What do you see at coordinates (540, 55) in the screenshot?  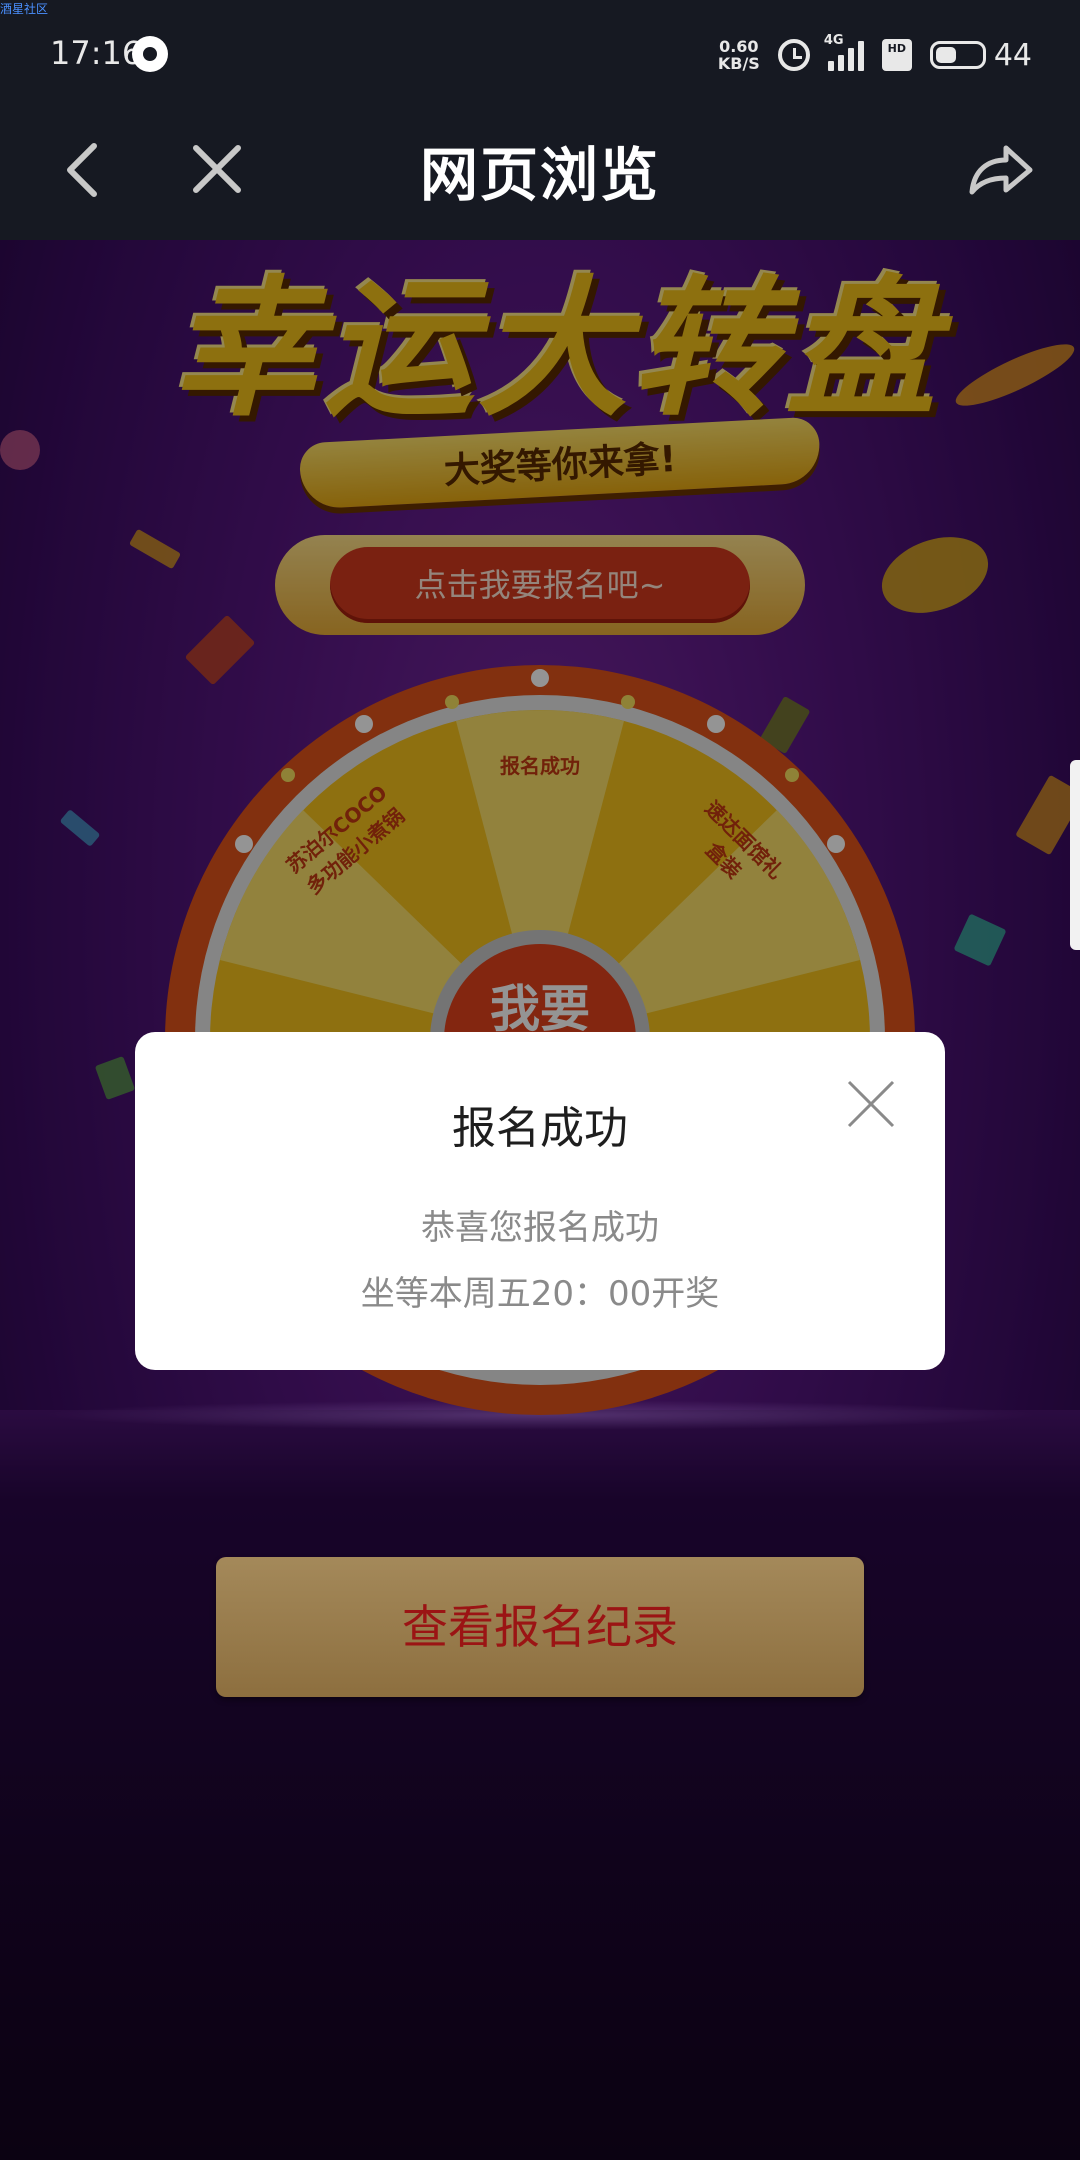 I see `status-bar: 17:16 0.60 KB/S 4G HD 44` at bounding box center [540, 55].